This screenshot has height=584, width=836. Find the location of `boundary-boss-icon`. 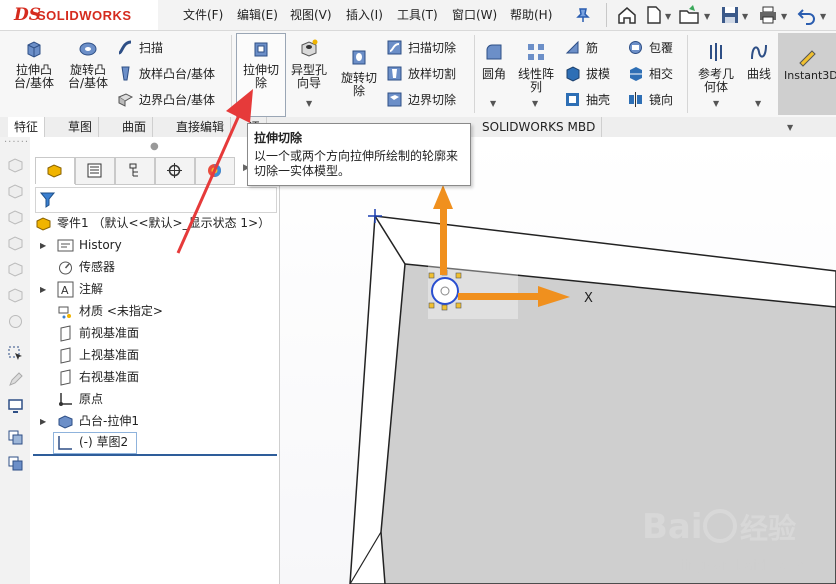

boundary-boss-icon is located at coordinates (125, 99).